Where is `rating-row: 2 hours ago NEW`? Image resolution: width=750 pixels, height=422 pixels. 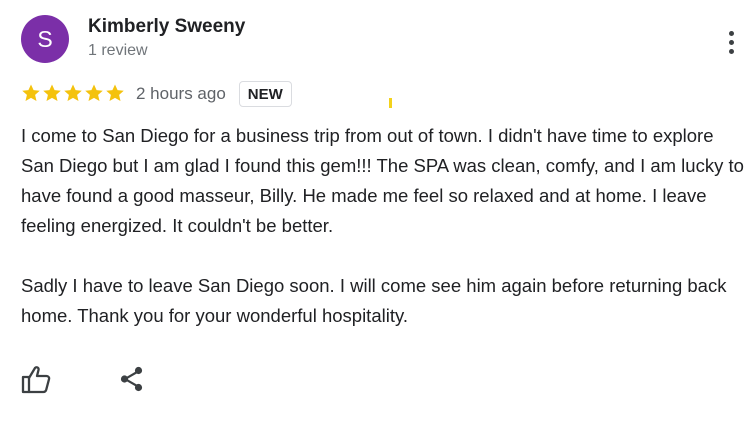
rating-row: 2 hours ago NEW is located at coordinates (156, 94).